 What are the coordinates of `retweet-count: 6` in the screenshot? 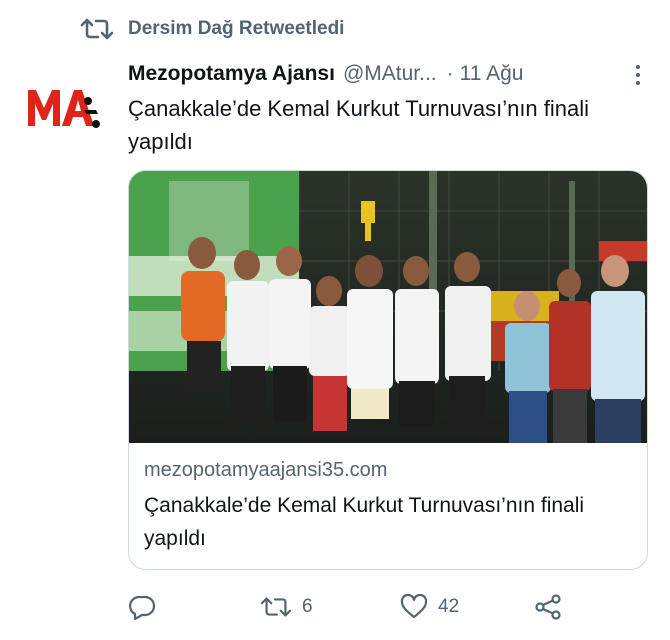 It's located at (307, 606).